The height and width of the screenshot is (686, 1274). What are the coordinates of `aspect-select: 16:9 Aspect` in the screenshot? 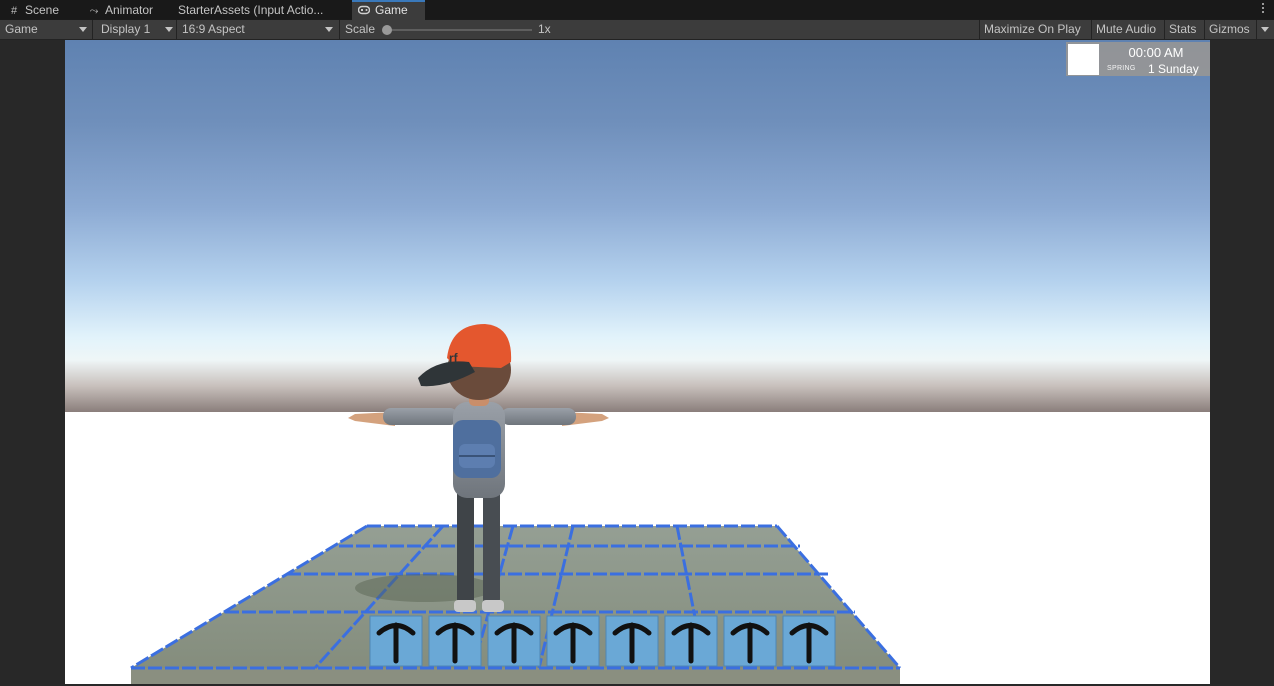 It's located at (257, 29).